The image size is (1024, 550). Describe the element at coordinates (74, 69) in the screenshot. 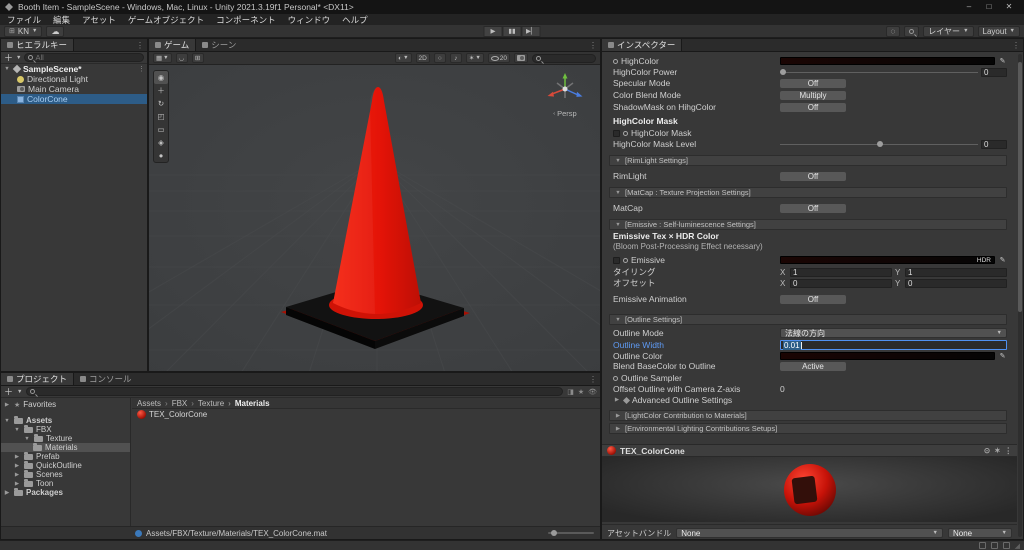

I see `scene-row: ▼ SampleScene* ⋮` at that location.